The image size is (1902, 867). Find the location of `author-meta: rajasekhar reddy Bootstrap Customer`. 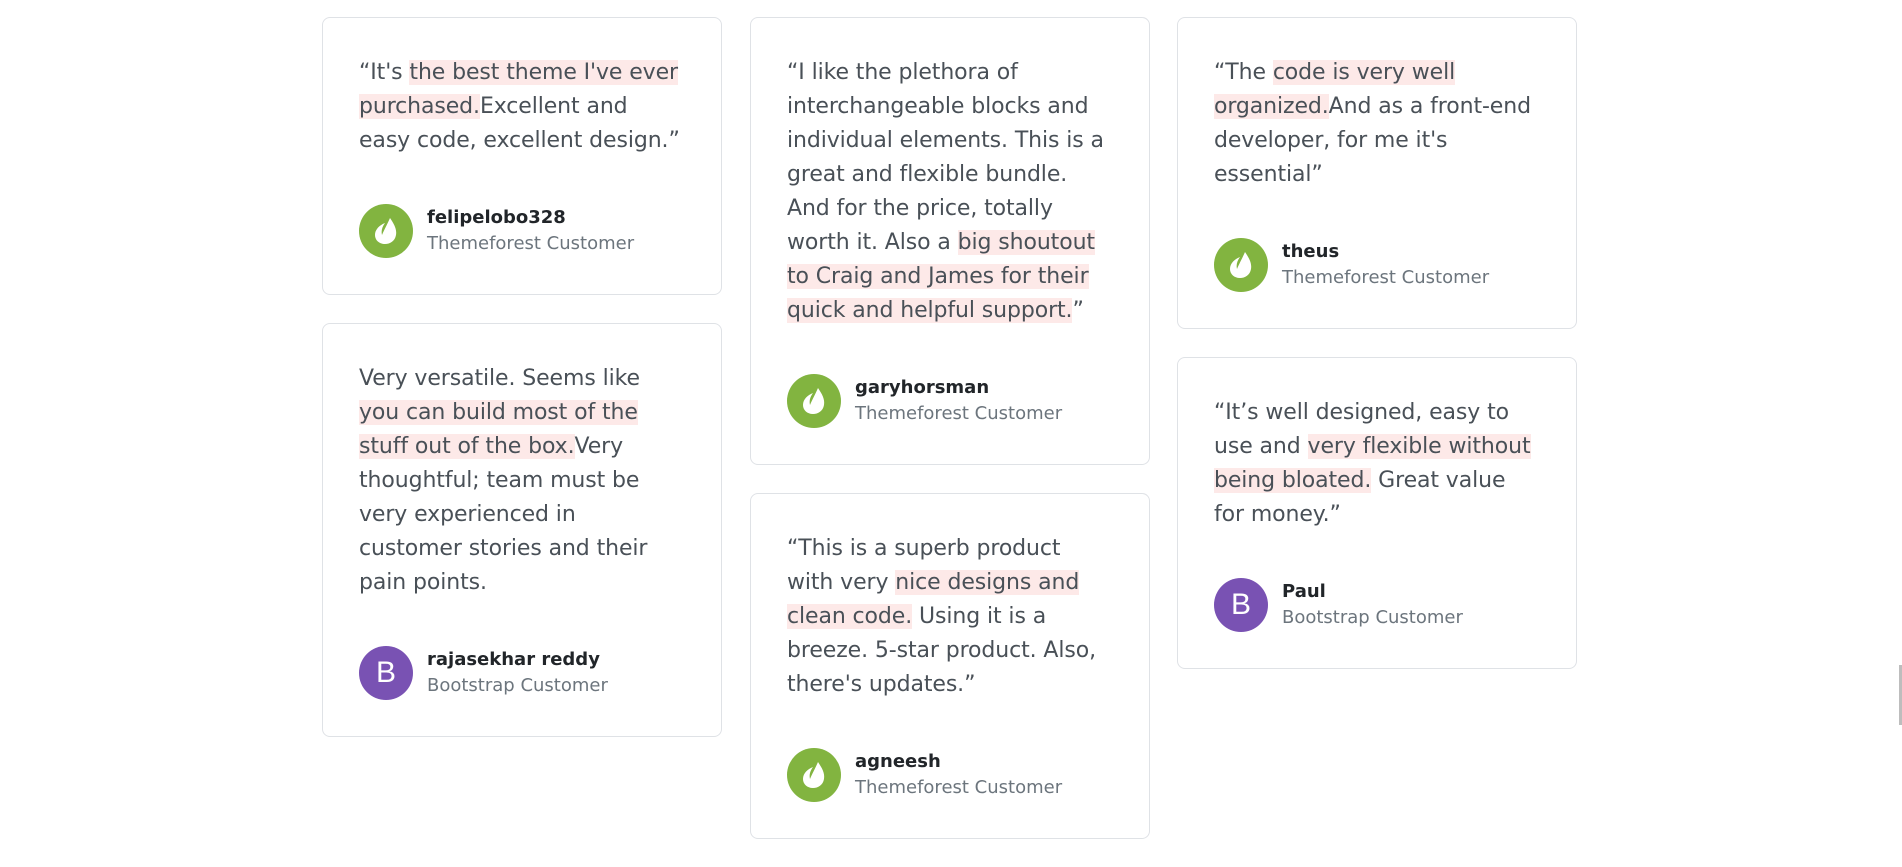

author-meta: rajasekhar reddy Bootstrap Customer is located at coordinates (517, 673).